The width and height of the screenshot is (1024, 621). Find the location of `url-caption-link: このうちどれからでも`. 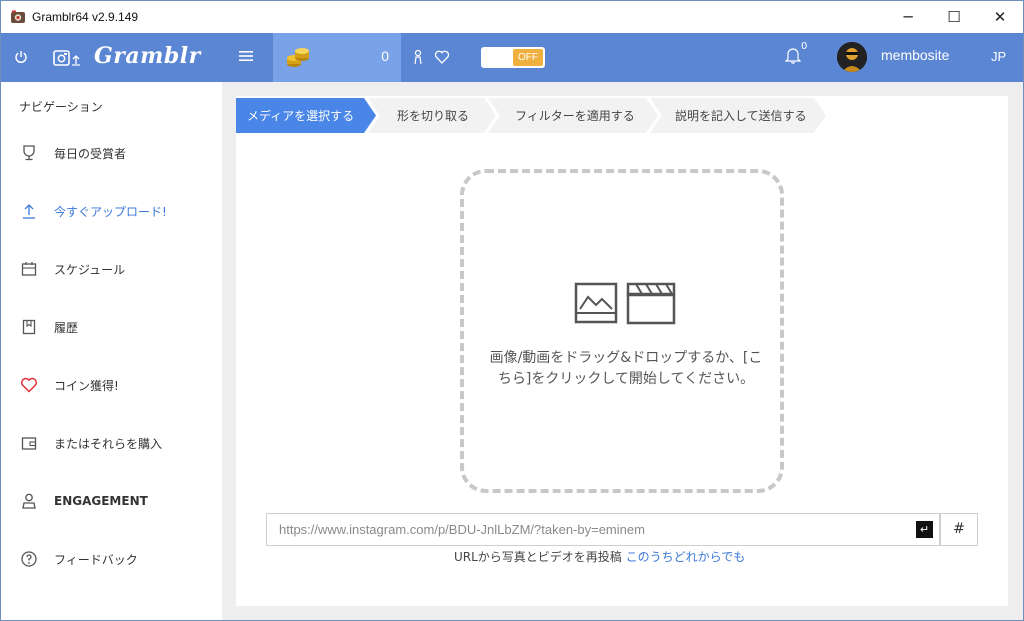

url-caption-link: このうちどれからでも is located at coordinates (686, 557).